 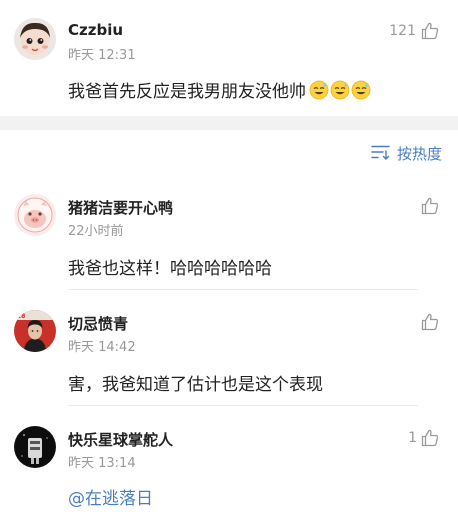 What do you see at coordinates (419, 154) in the screenshot?
I see `sort-label: 按热度` at bounding box center [419, 154].